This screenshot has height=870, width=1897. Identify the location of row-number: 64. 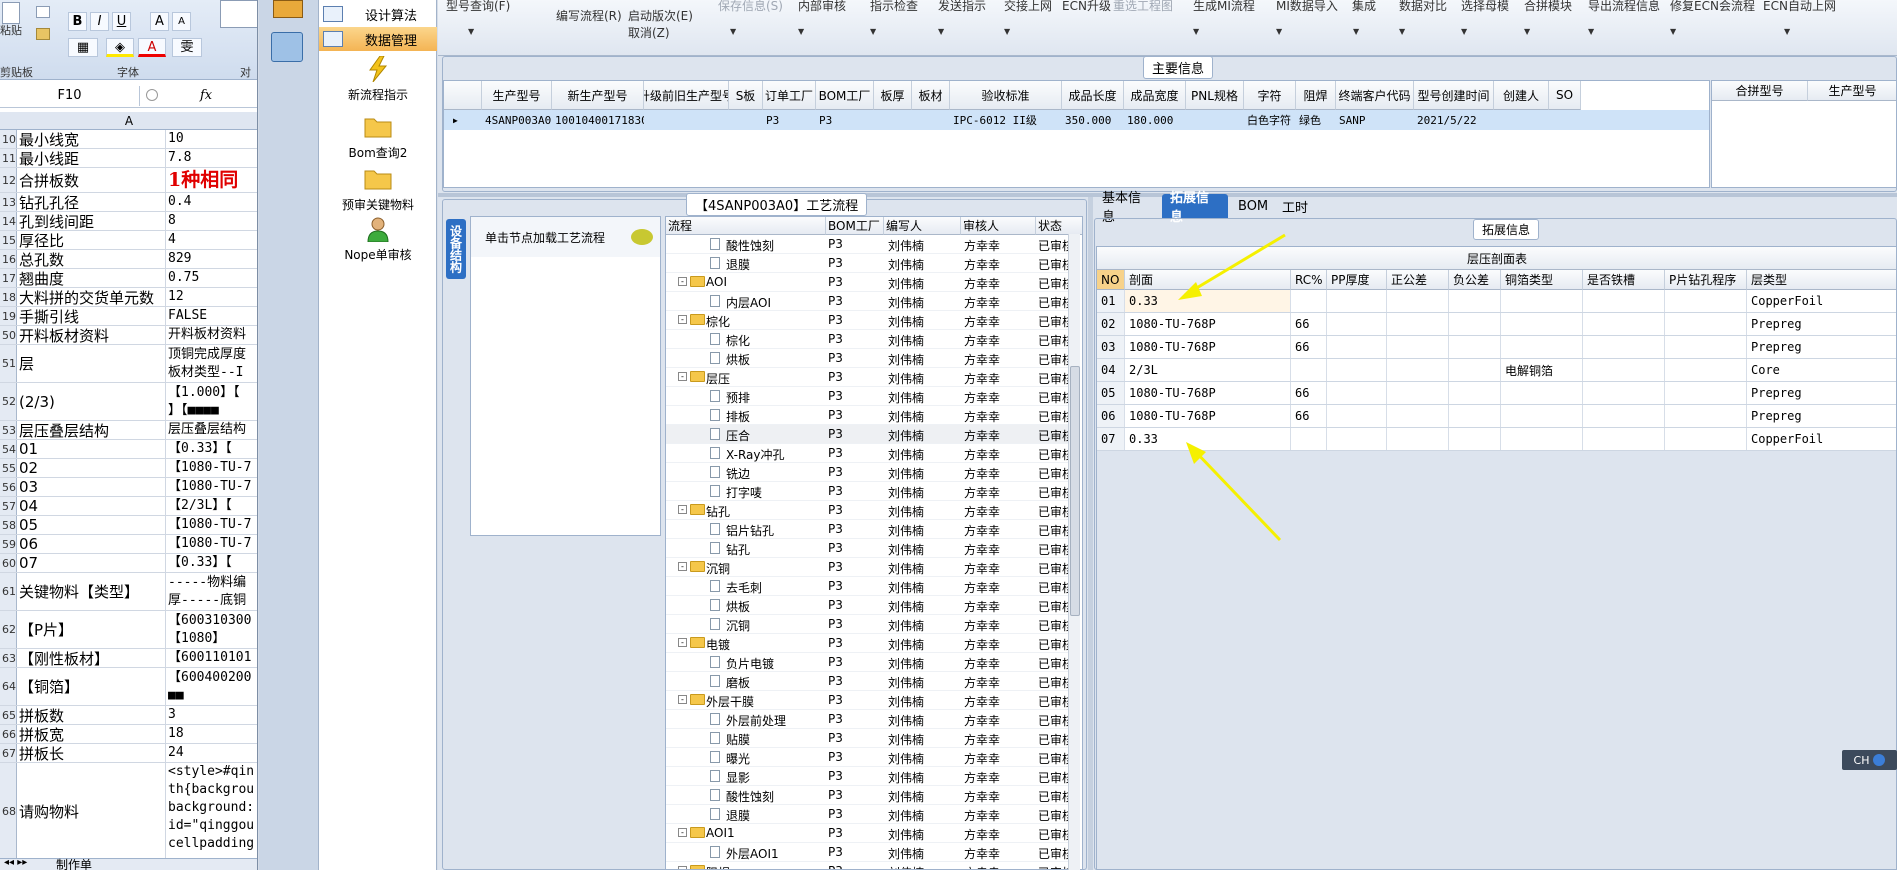
(8, 686).